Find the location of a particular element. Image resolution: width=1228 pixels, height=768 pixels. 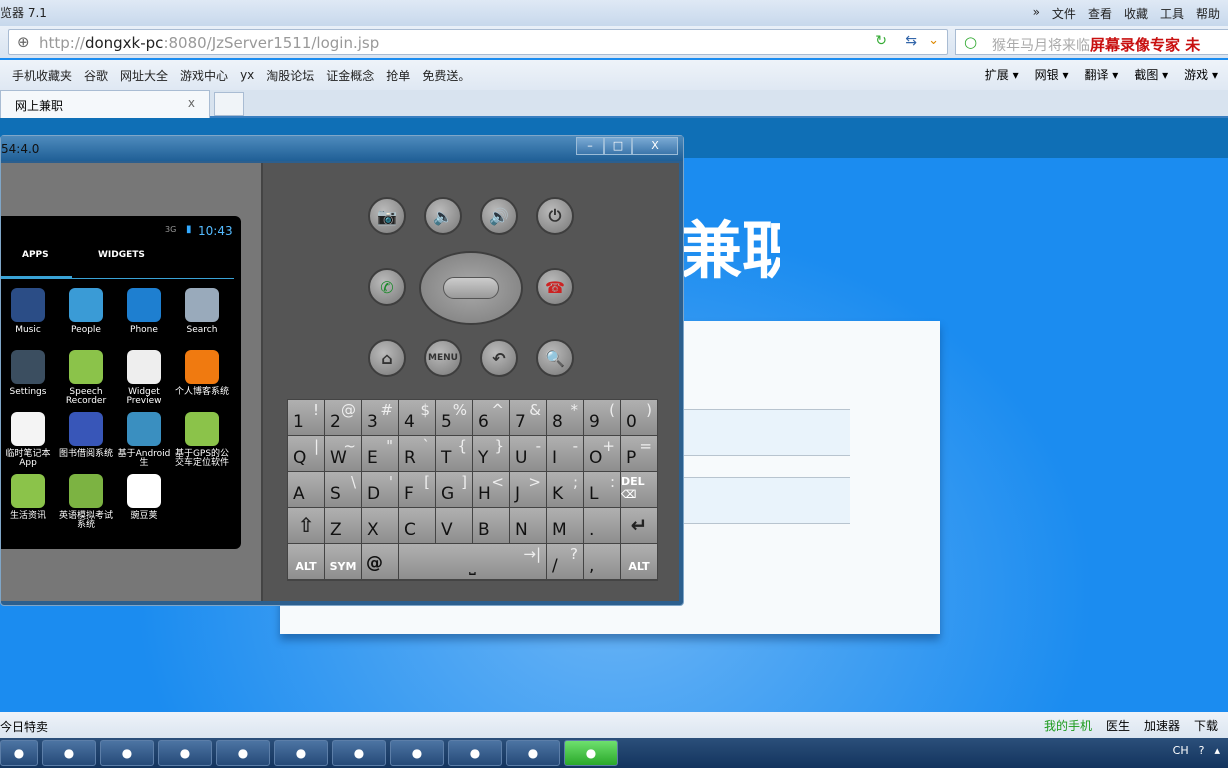

app-icon: Music is located at coordinates (28, 319).